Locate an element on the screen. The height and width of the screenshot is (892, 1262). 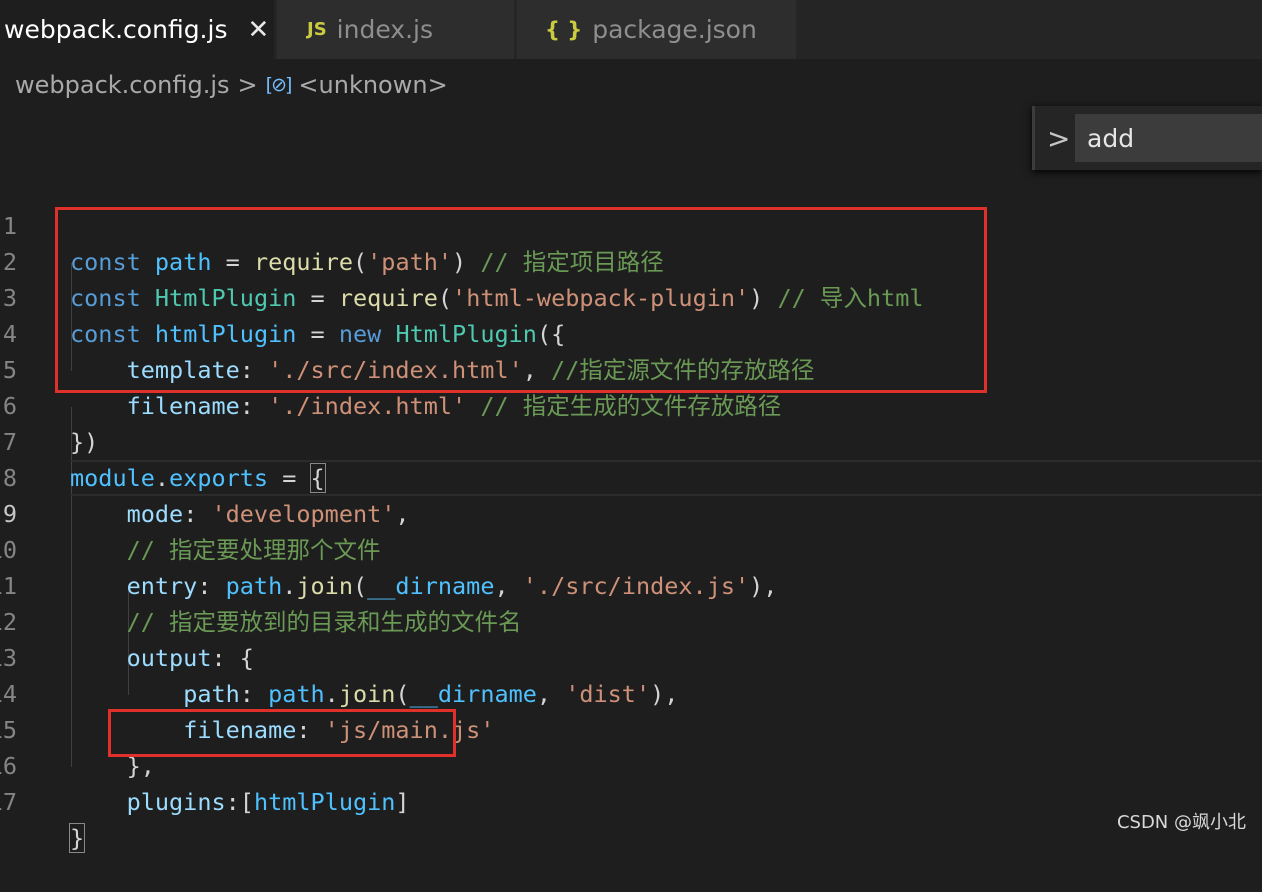
code-line: 7 module.exports = { is located at coordinates (631, 440).